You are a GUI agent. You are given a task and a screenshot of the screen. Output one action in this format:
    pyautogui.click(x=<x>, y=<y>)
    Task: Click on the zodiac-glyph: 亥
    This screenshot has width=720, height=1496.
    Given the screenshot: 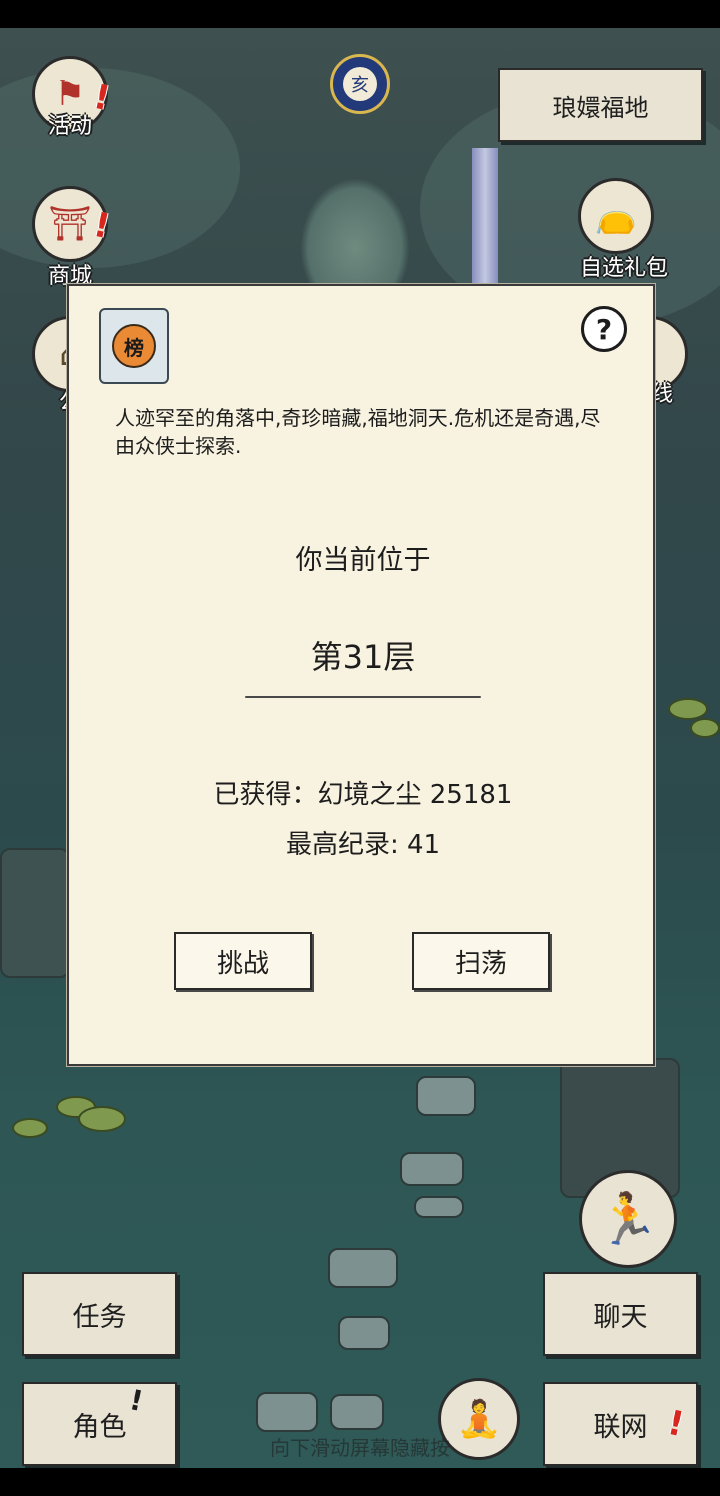 What is the action you would take?
    pyautogui.click(x=360, y=84)
    